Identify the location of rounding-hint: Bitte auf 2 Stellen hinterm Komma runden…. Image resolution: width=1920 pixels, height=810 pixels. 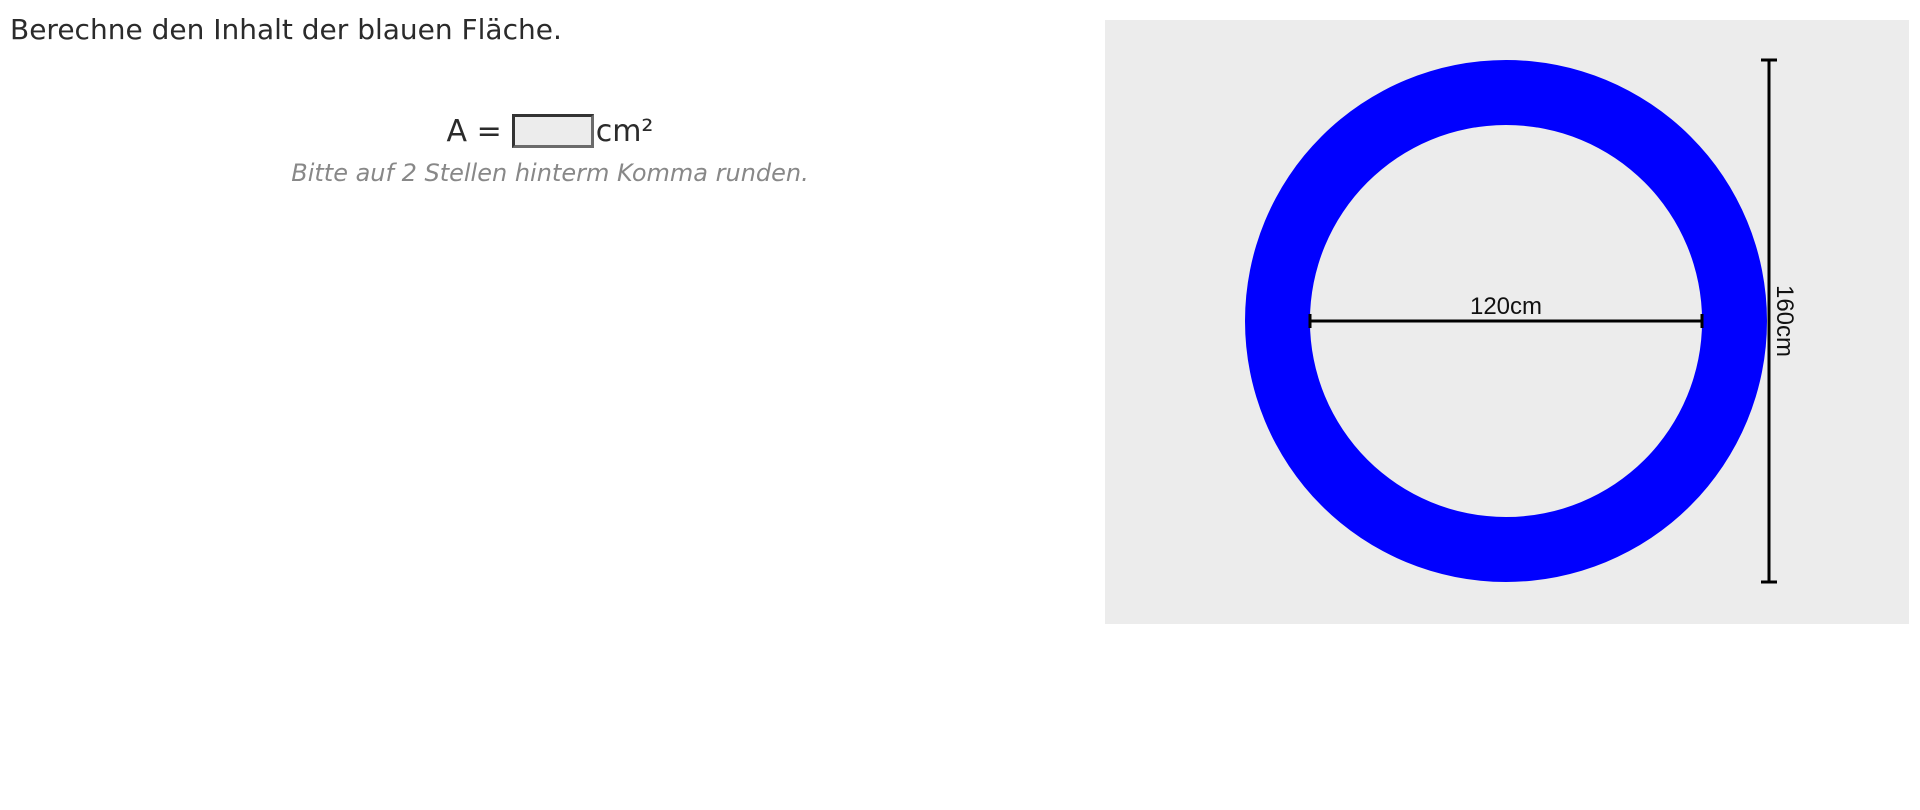
(550, 173).